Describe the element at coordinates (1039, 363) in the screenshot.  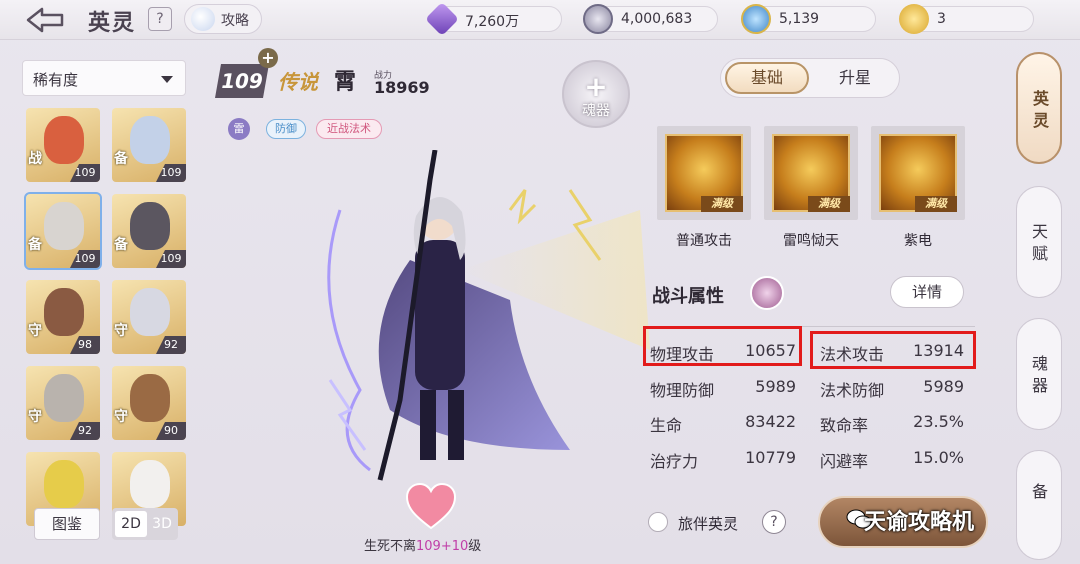
I see `side-tab-label: 魂` at that location.